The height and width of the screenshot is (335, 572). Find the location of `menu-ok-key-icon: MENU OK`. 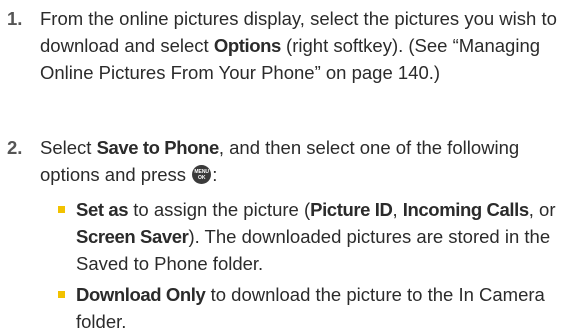

menu-ok-key-icon: MENU OK is located at coordinates (202, 174).